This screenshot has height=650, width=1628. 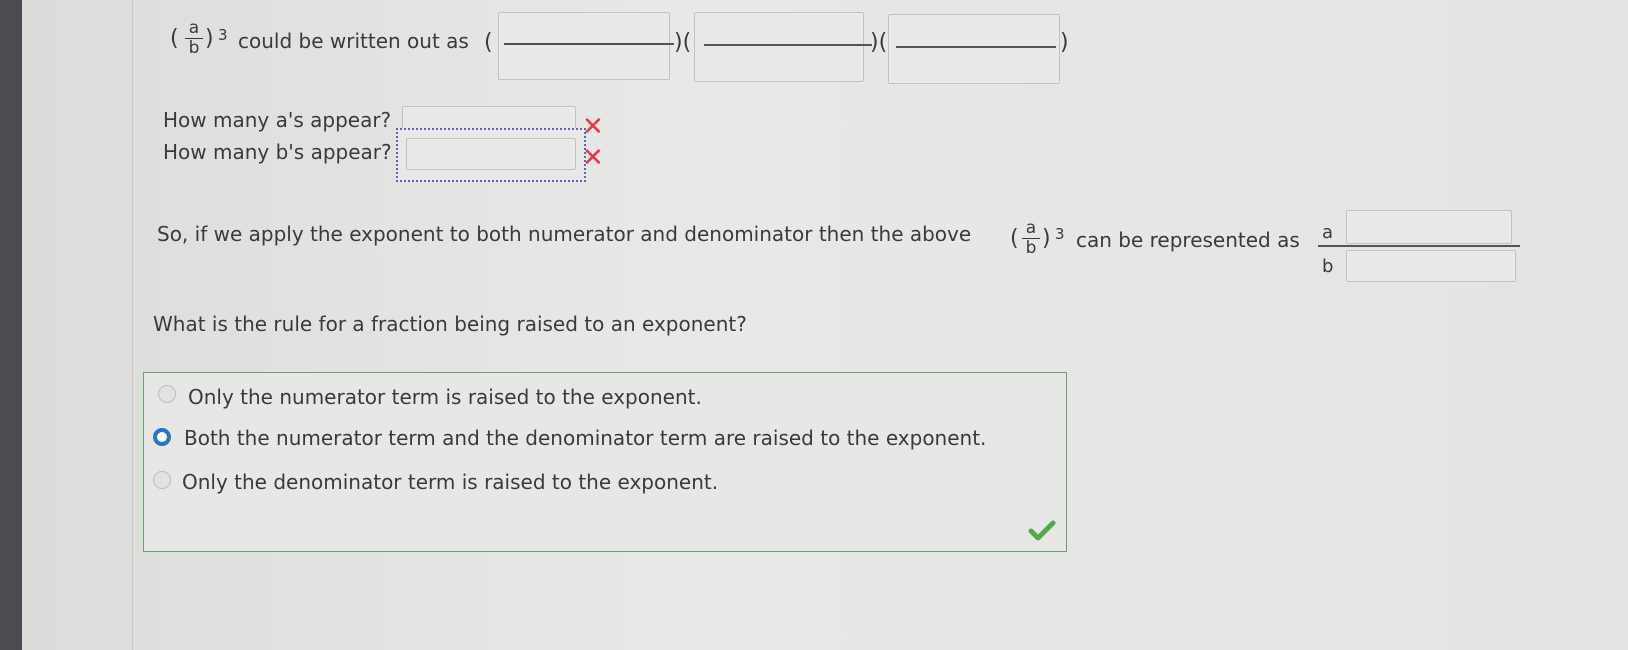 What do you see at coordinates (593, 158) in the screenshot?
I see `q2-b-wrong-icon: ✕` at bounding box center [593, 158].